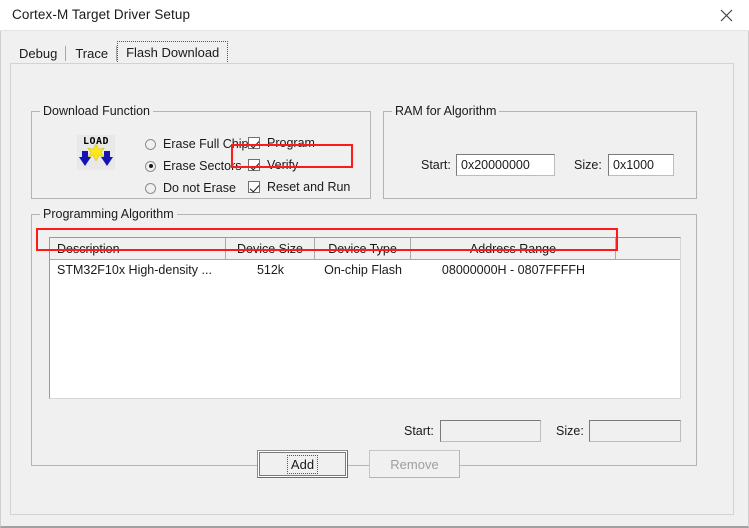  I want to click on radio-erase-sectors: Erase Sectors, so click(193, 166).